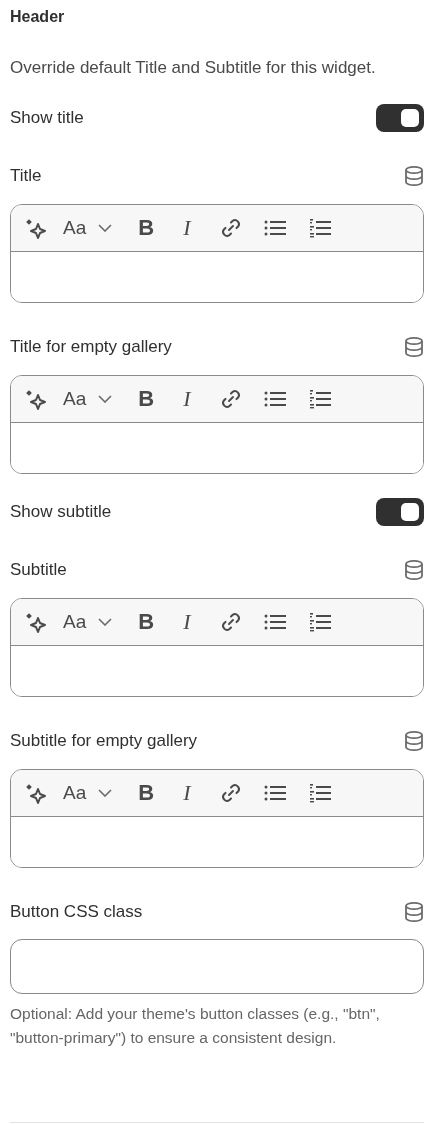 The image size is (440, 1124). I want to click on toggle-label: Show subtitle, so click(61, 512).